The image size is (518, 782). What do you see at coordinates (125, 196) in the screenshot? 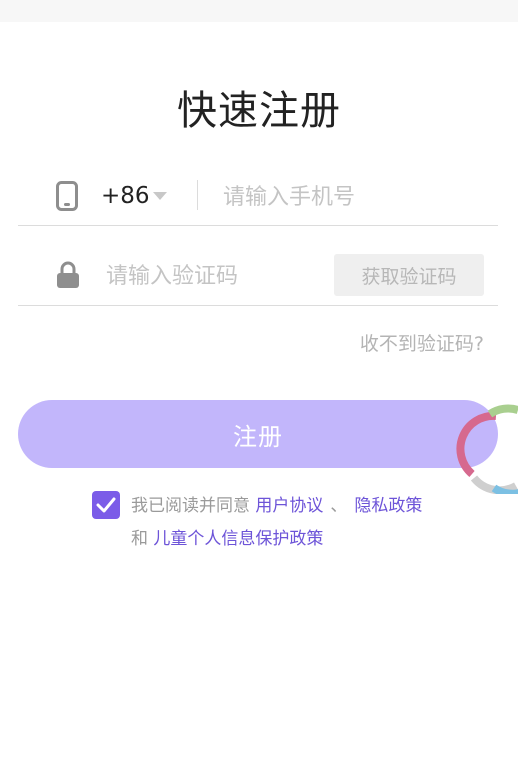
I see `country-code: +86` at bounding box center [125, 196].